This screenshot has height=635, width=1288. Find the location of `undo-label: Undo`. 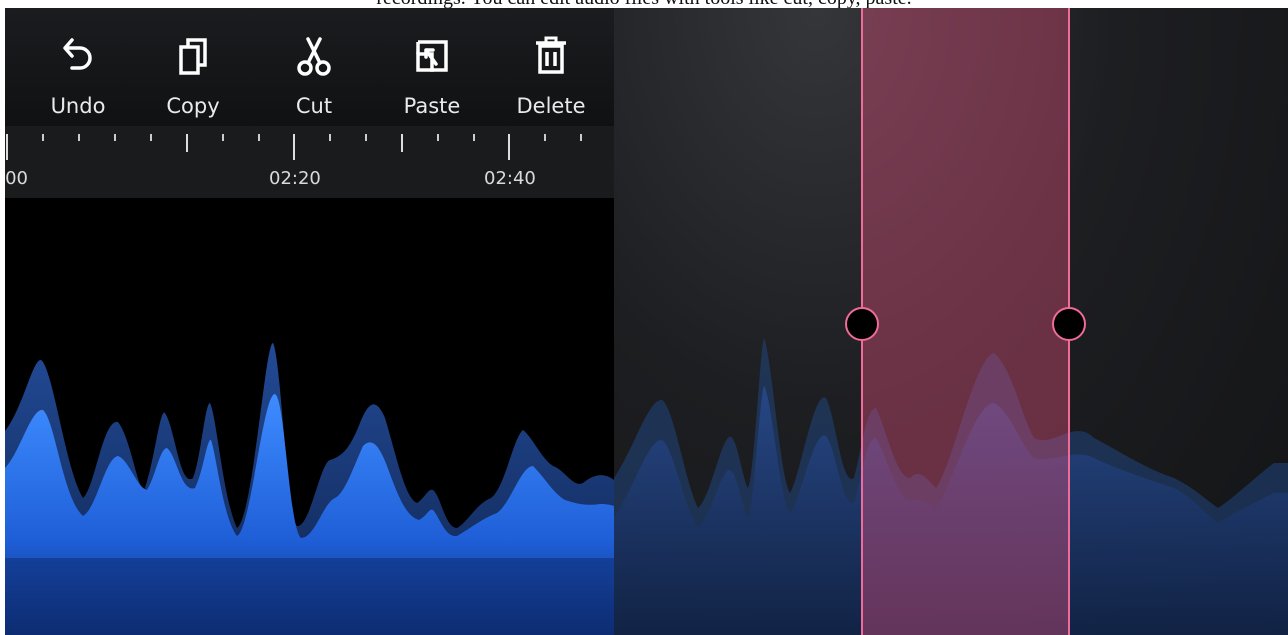

undo-label: Undo is located at coordinates (78, 106).